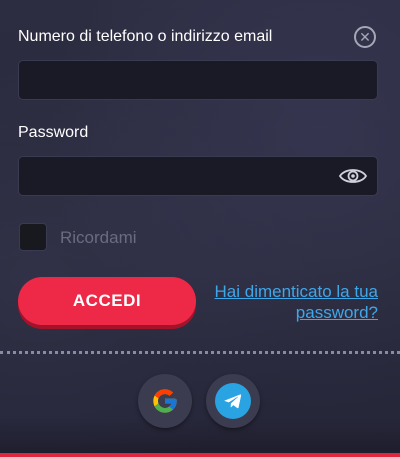  Describe the element at coordinates (200, 352) in the screenshot. I see `divider` at that location.